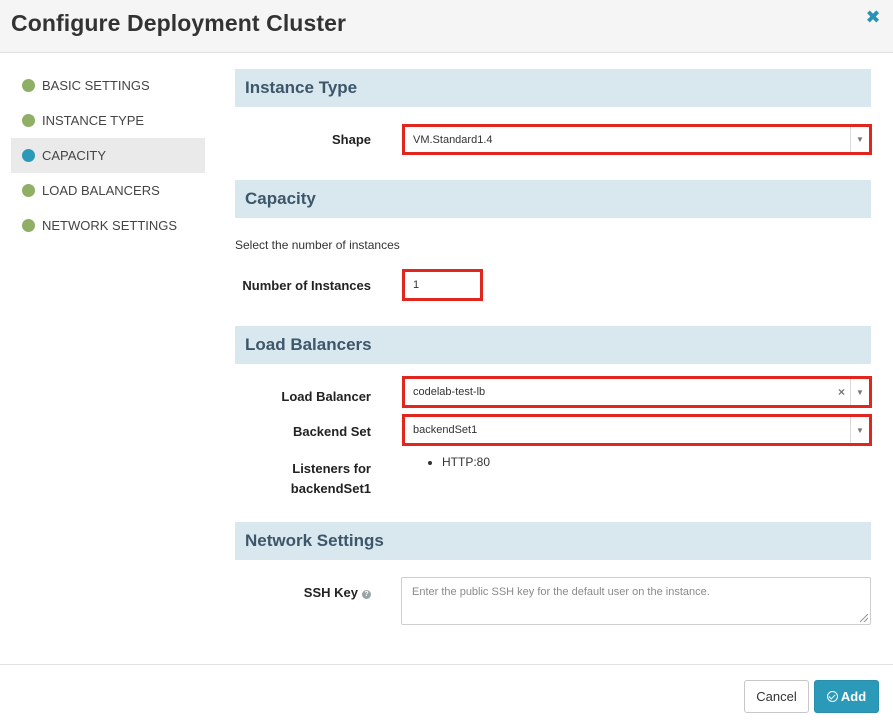 The image size is (893, 724). Describe the element at coordinates (331, 468) in the screenshot. I see `listeners-label-line1: Listeners for` at that location.